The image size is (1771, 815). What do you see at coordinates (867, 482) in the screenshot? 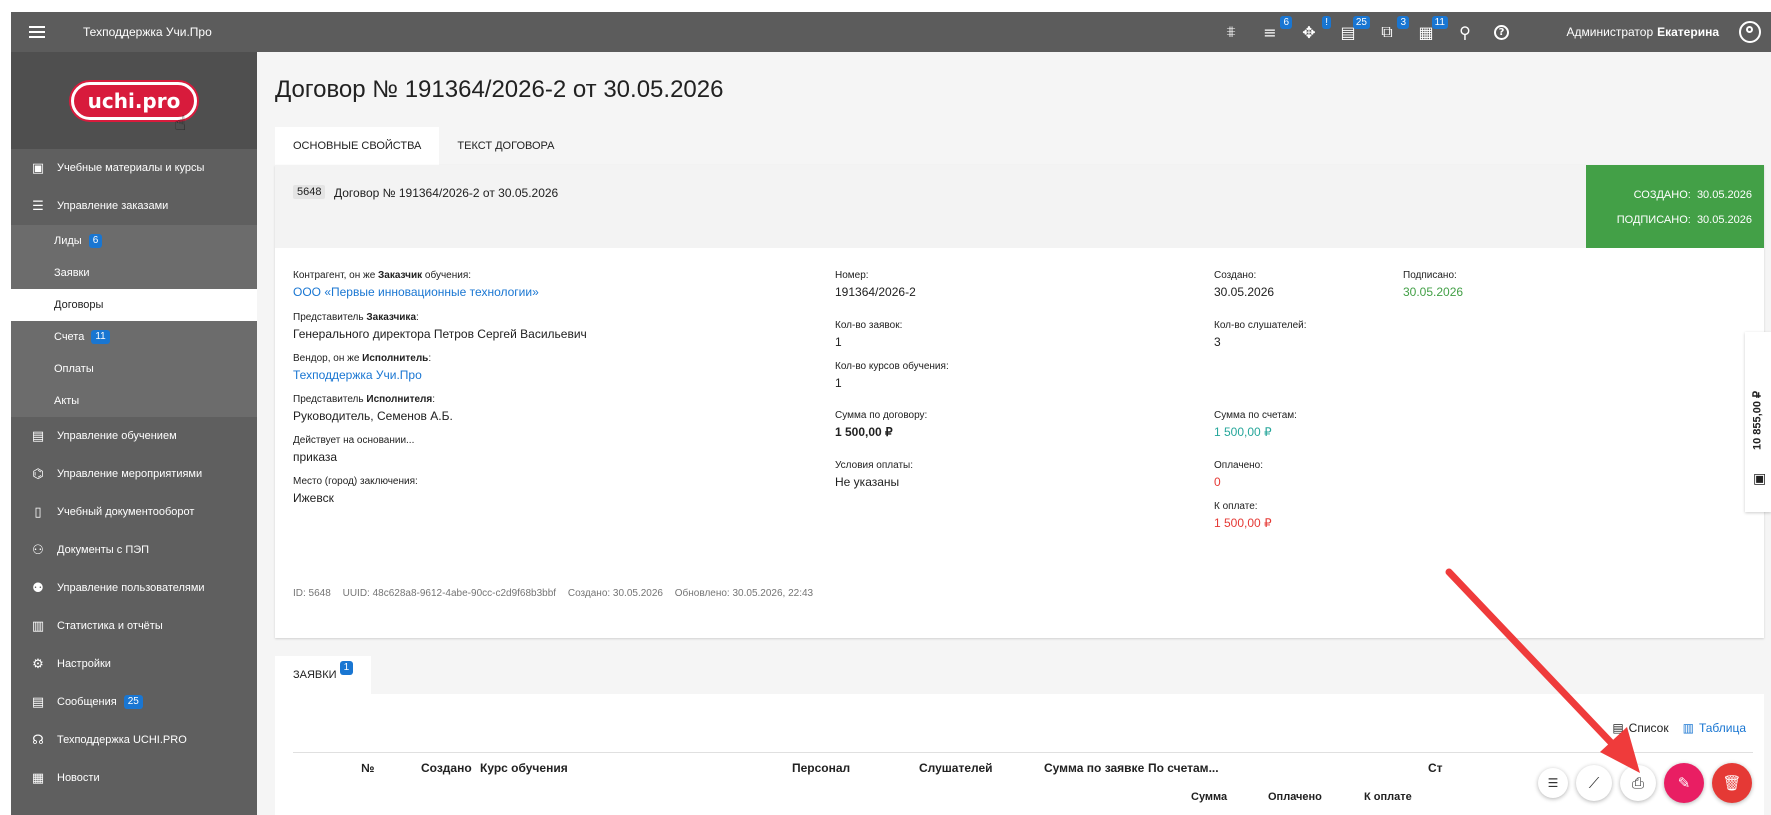
I see `field-value: Не указаны` at bounding box center [867, 482].